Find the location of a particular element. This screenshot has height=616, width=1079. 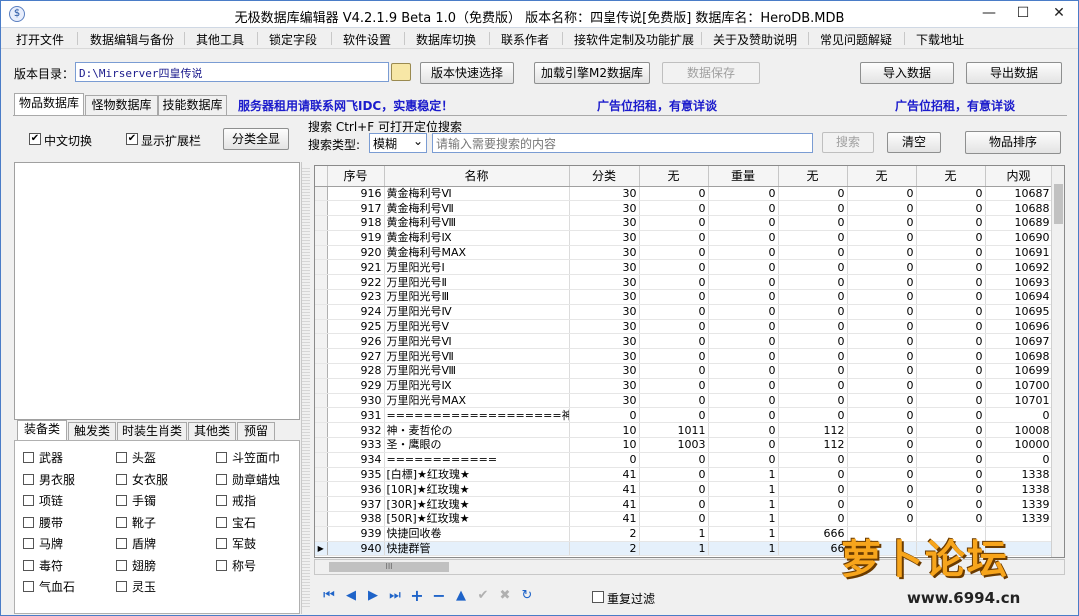

tab-monster-db: 怪物数据库 is located at coordinates (121, 105).